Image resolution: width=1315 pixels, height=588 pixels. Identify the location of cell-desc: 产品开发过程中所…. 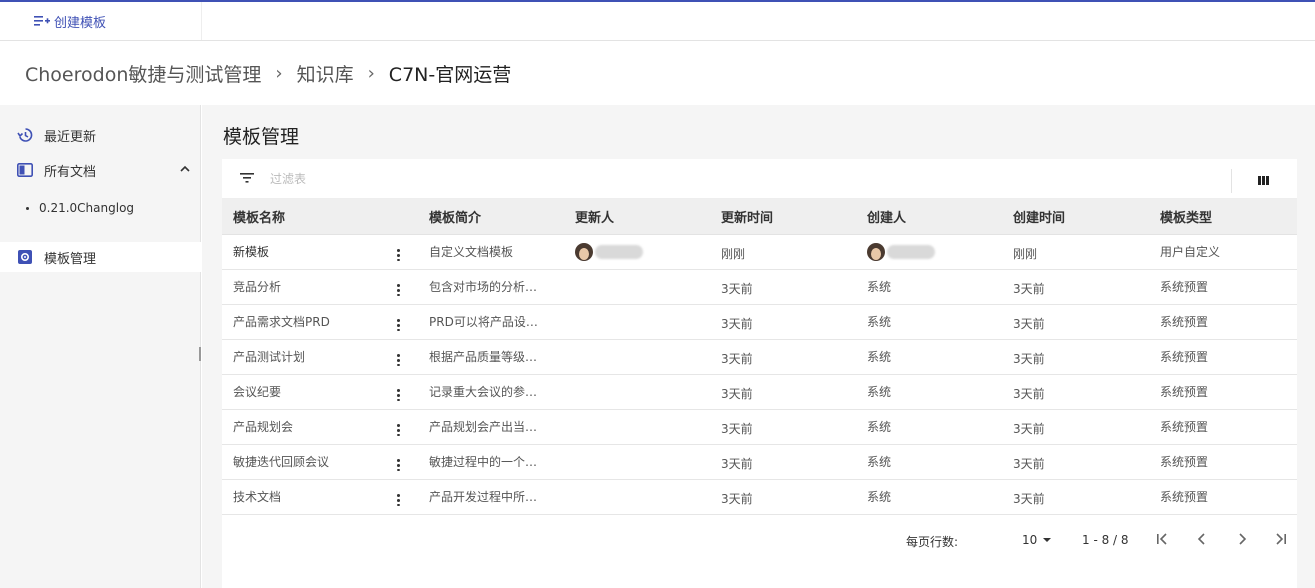
(491, 497).